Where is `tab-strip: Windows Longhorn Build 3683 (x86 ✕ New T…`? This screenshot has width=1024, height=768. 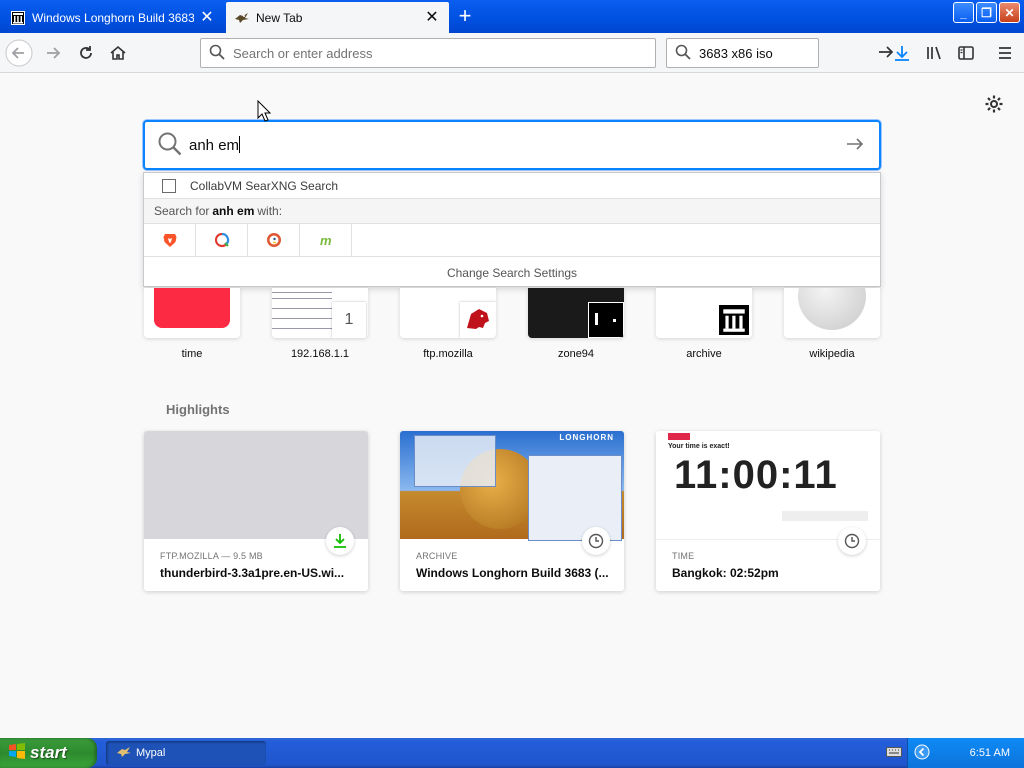 tab-strip: Windows Longhorn Build 3683 (x86 ✕ New T… is located at coordinates (512, 16).